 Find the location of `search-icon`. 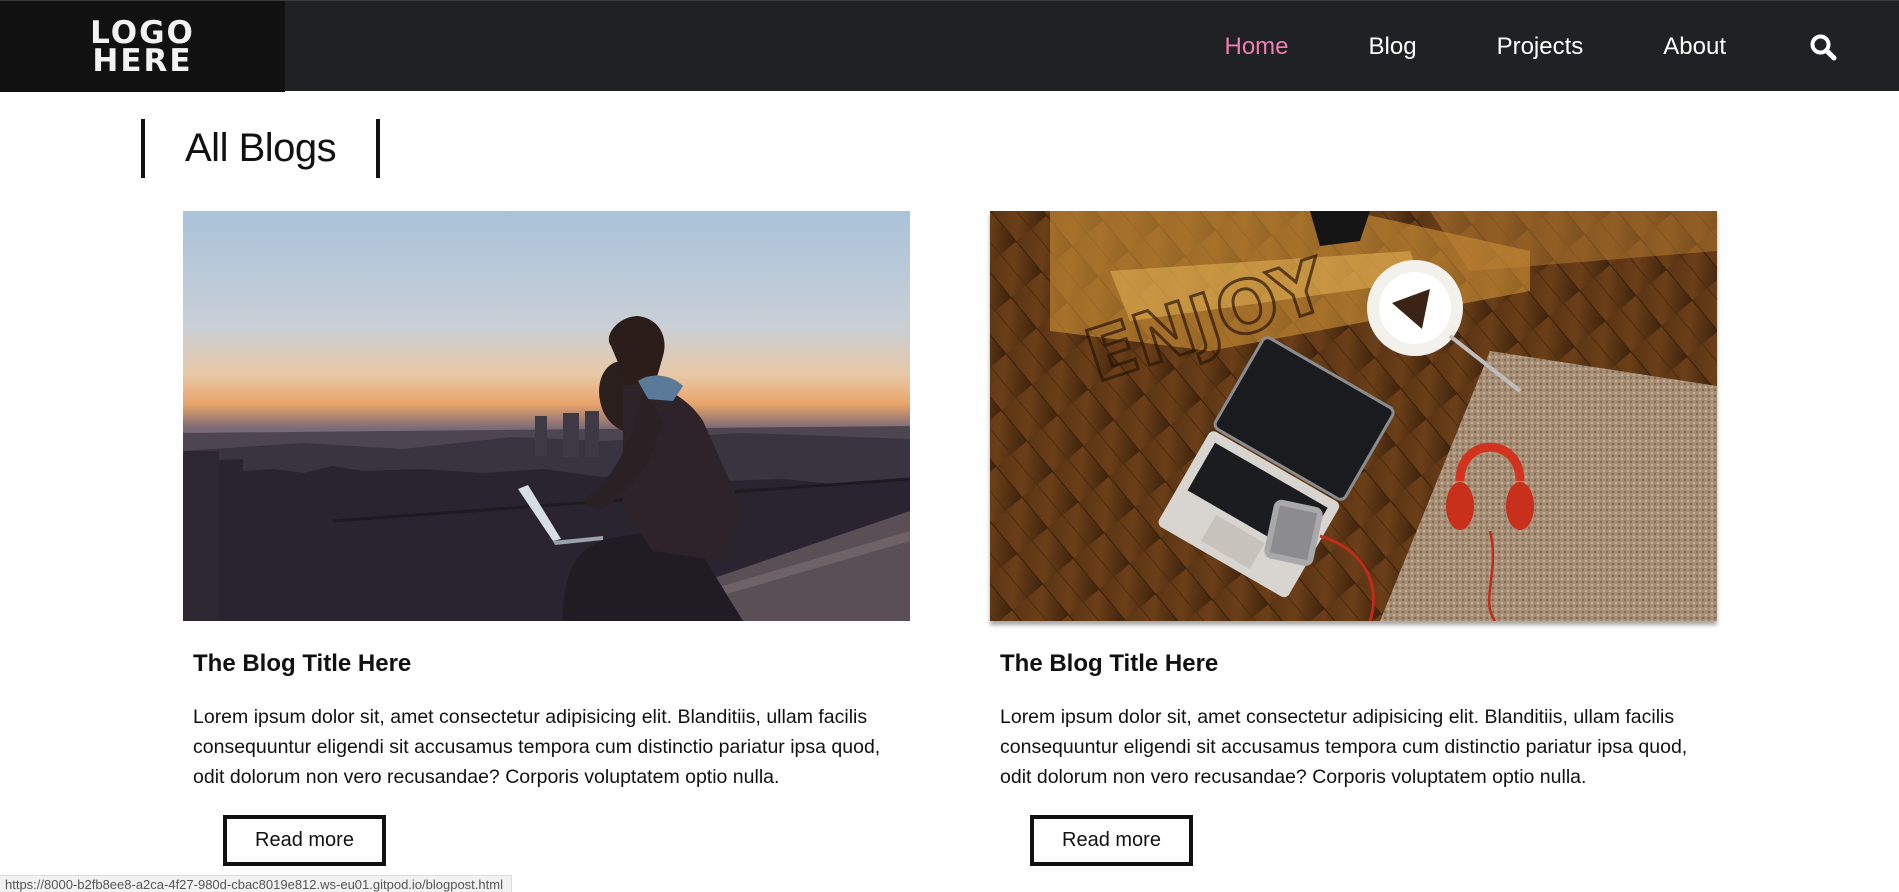

search-icon is located at coordinates (1823, 47).